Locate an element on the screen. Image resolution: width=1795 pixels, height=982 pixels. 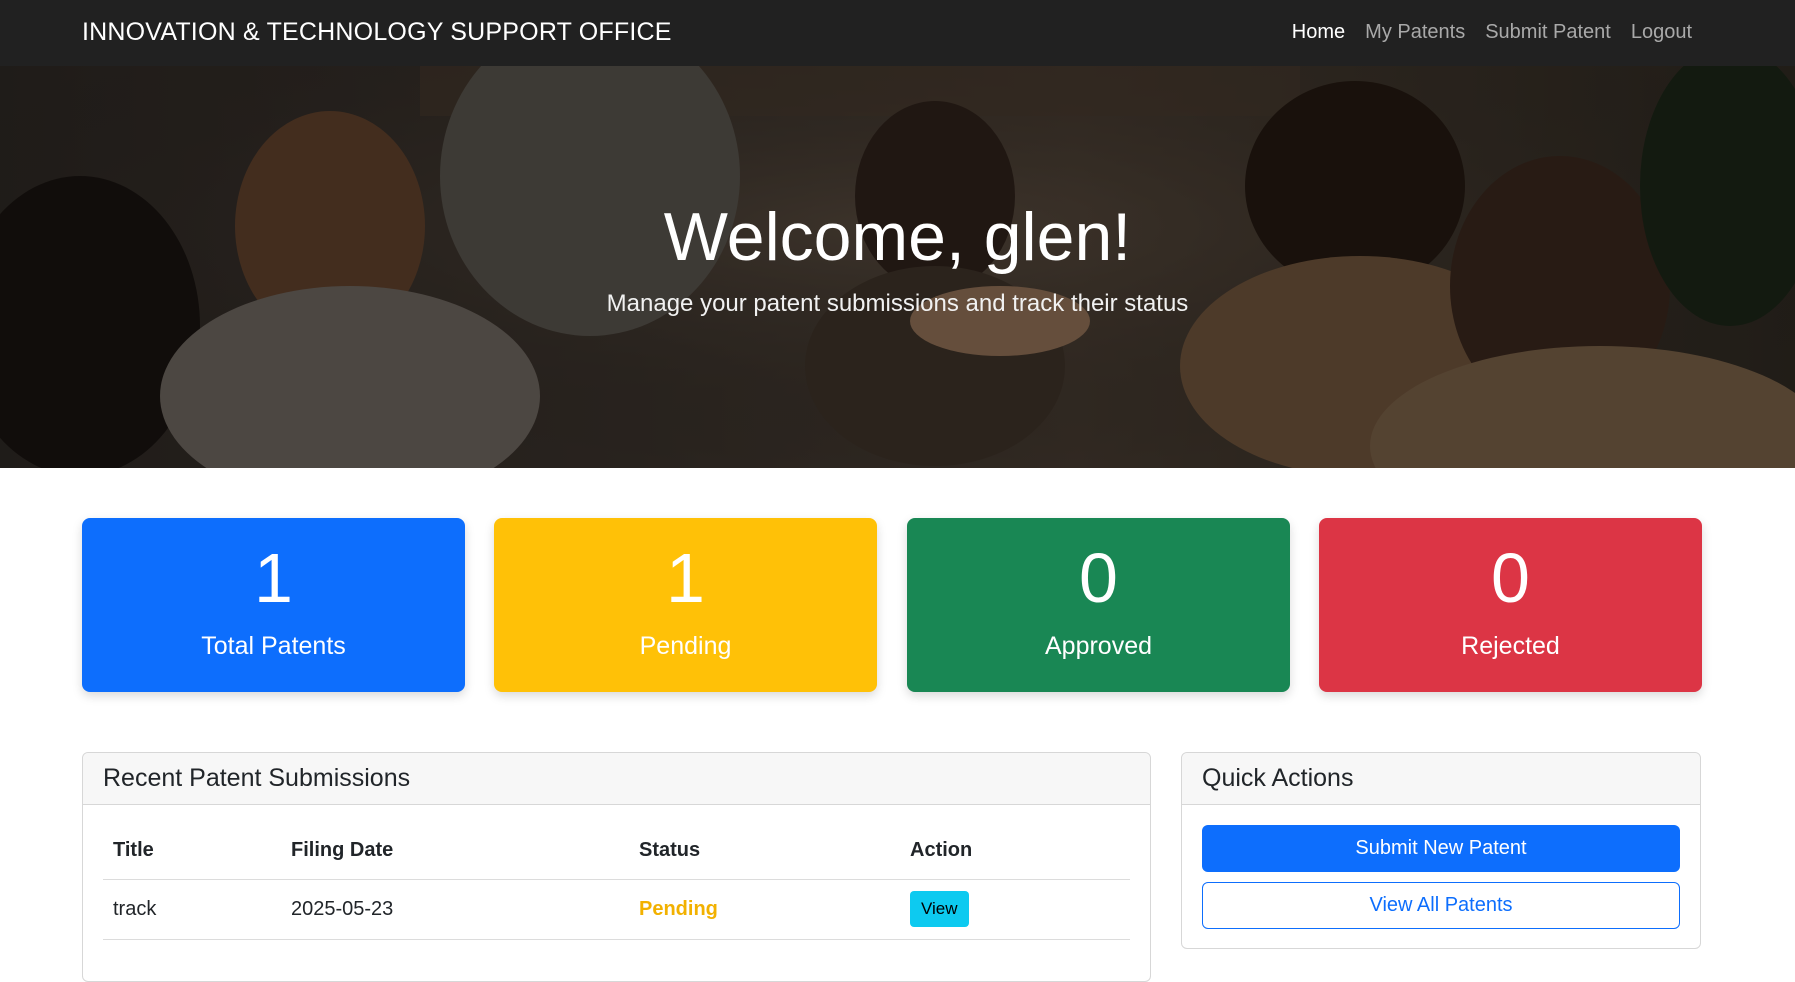
stat-card-total: 1 Total Patents is located at coordinates (273, 605).